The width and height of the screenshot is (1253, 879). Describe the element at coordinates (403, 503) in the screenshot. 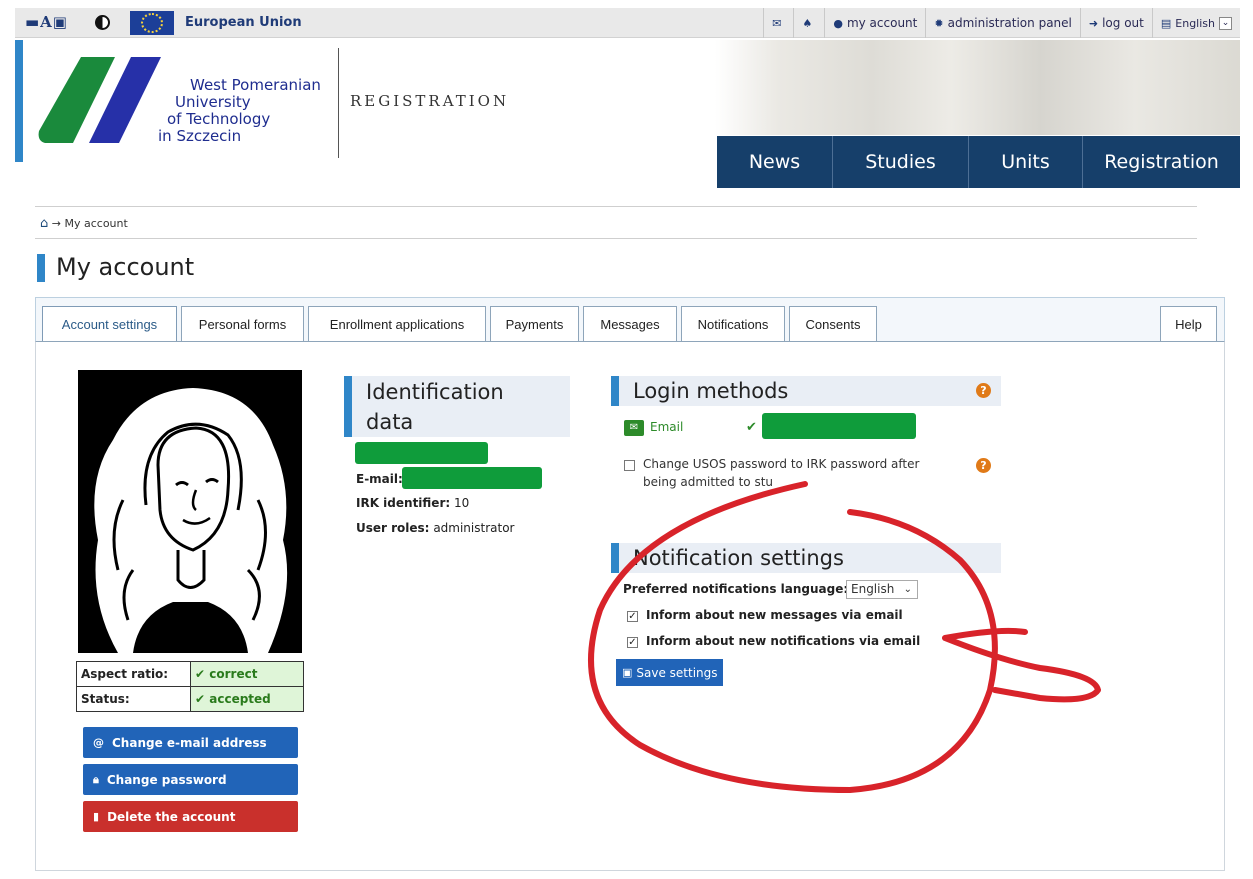

I see `irk-label: IRK identifier:` at that location.